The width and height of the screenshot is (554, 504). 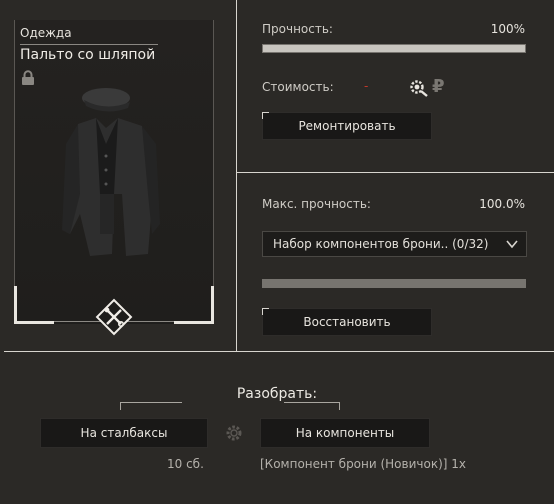 What do you see at coordinates (366, 86) in the screenshot?
I see `cost-value: -` at bounding box center [366, 86].